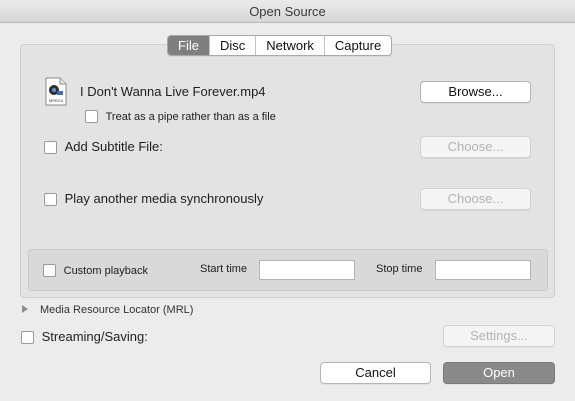 Image resolution: width=575 pixels, height=401 pixels. I want to click on tab-file: File, so click(188, 45).